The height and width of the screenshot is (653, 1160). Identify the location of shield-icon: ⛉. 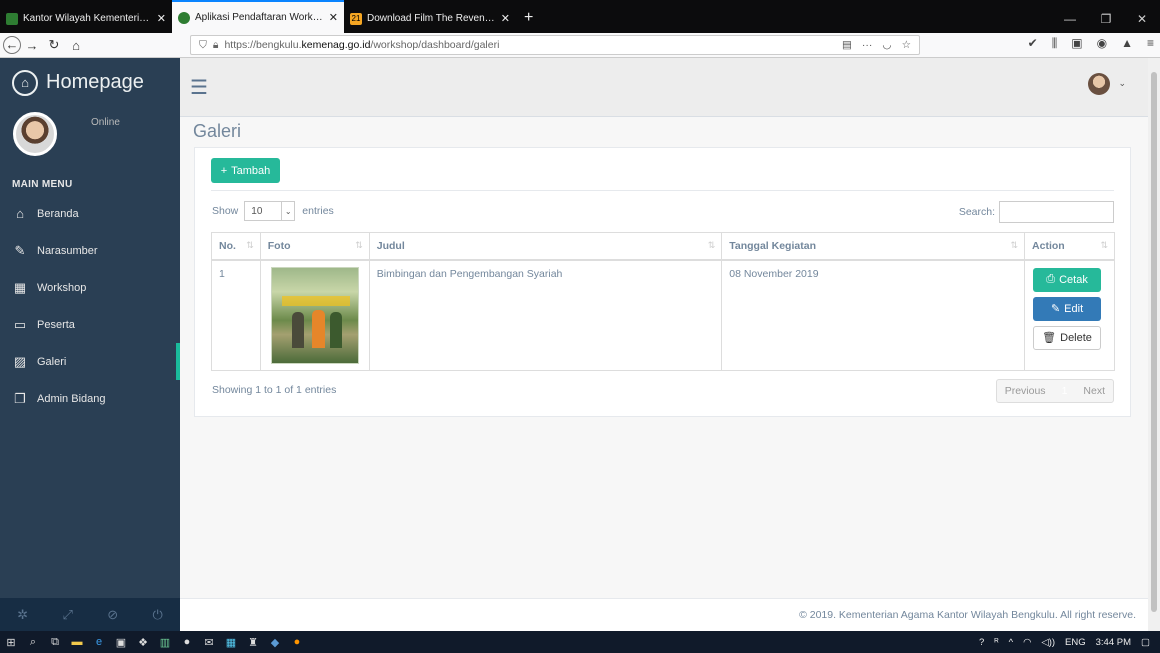
(203, 45).